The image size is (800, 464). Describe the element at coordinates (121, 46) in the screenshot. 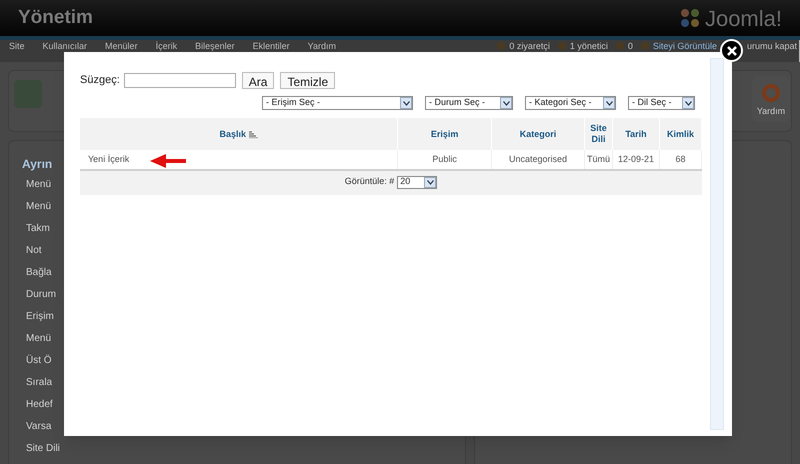

I see `menu-item: Menüler` at that location.